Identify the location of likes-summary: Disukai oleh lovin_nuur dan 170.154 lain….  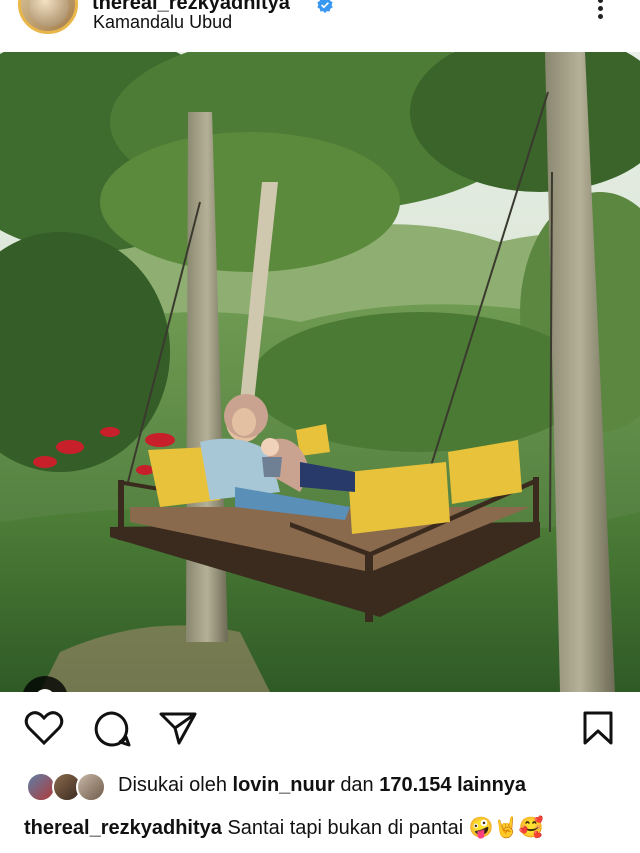
(322, 785).